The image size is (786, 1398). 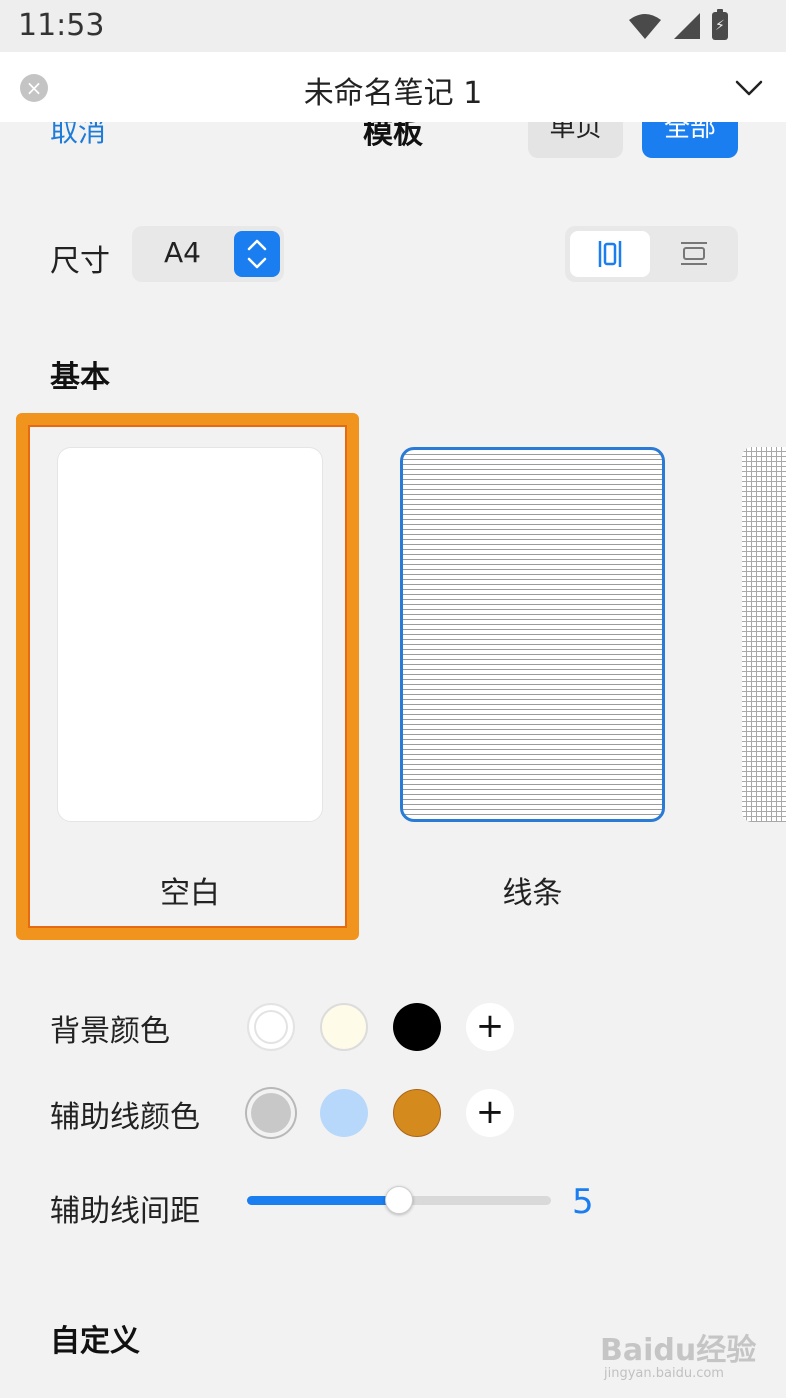 I want to click on scope-single-page-button: 单页, so click(x=575, y=133).